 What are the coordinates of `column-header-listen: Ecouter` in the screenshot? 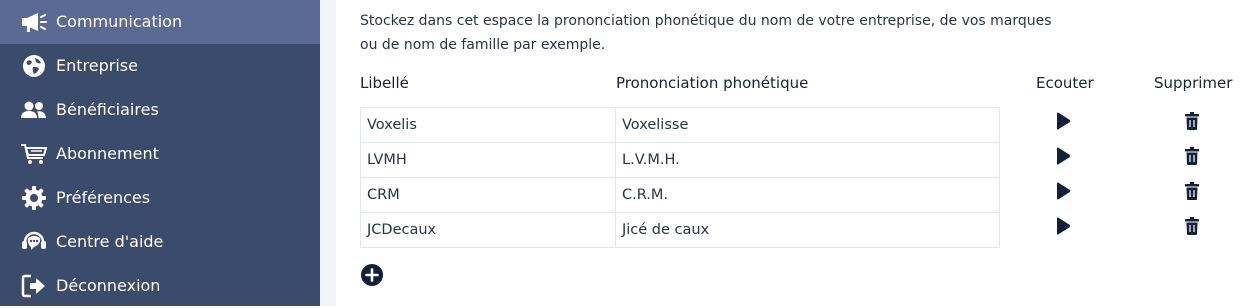 It's located at (1065, 83).